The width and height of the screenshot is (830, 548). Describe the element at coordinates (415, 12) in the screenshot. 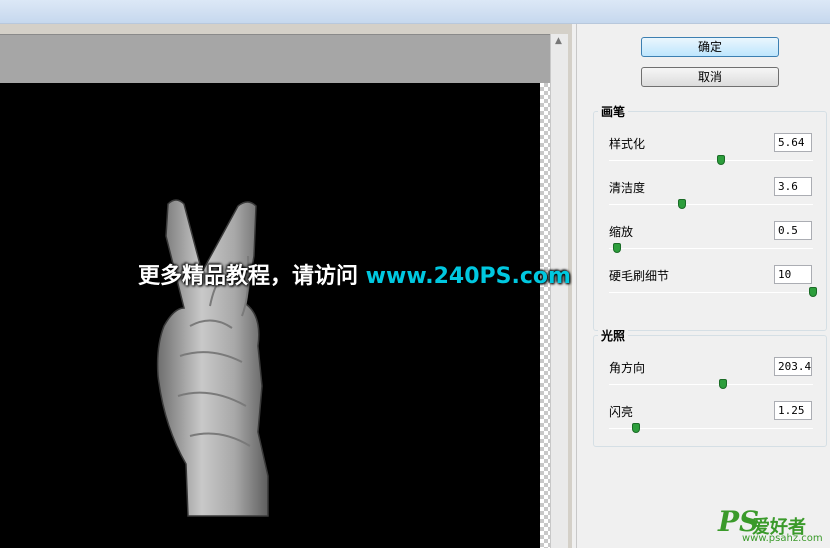

I see `title-bar` at that location.